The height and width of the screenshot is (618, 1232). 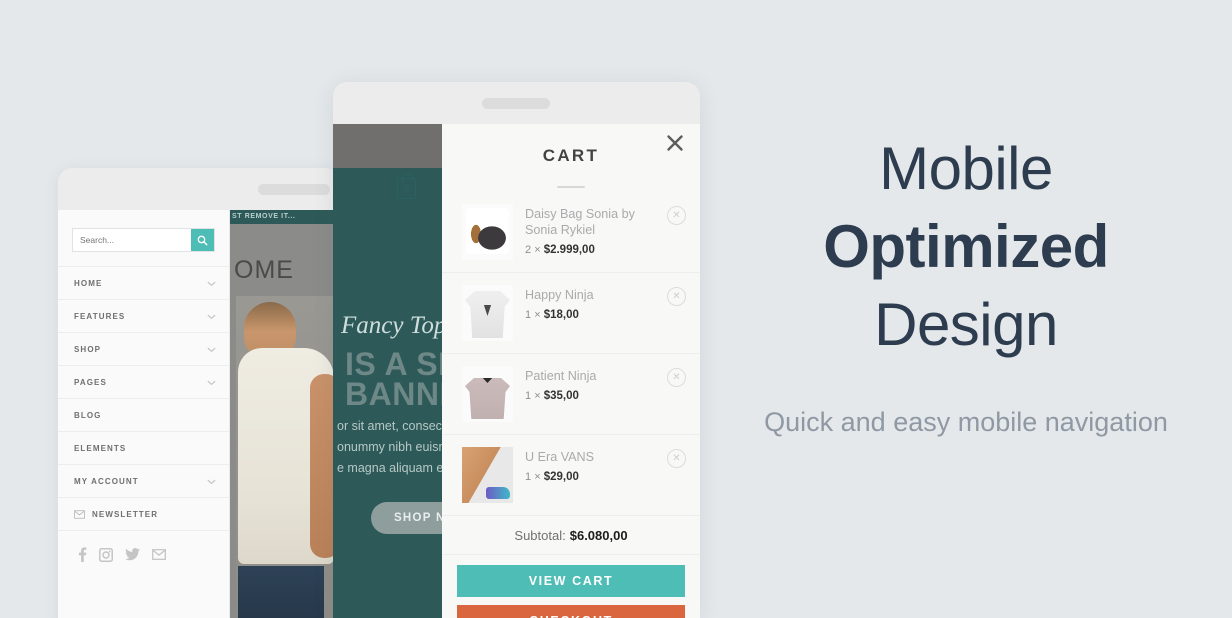 I want to click on sidebar-item-my-account: MY ACCOUNT, so click(x=143, y=480).